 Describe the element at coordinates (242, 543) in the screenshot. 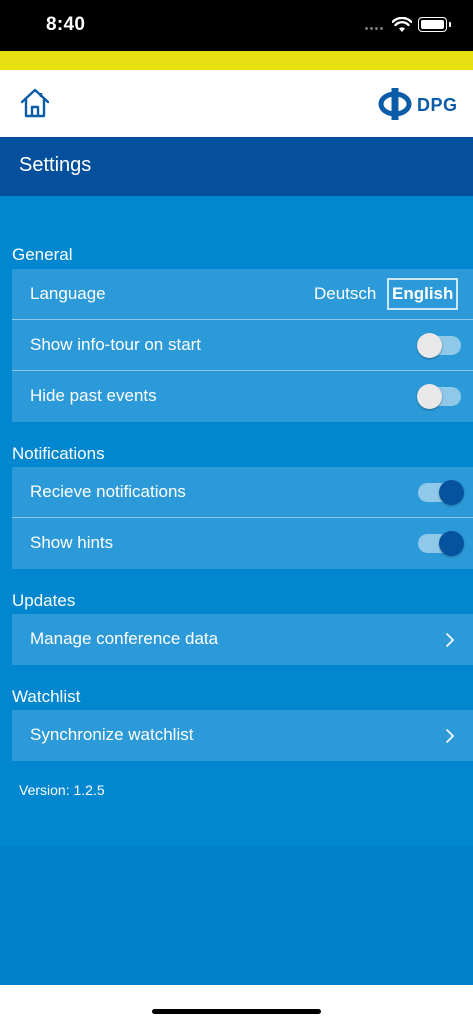

I see `show-hints-row: Show hints` at that location.